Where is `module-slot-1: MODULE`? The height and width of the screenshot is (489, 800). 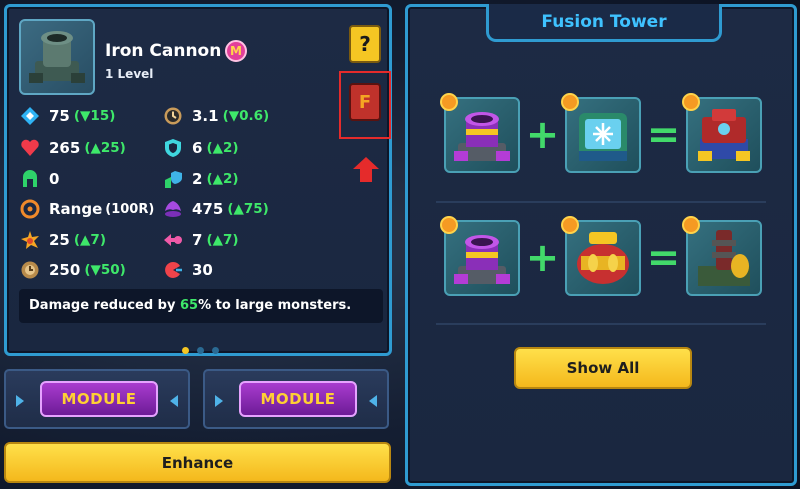 module-slot-1: MODULE is located at coordinates (97, 399).